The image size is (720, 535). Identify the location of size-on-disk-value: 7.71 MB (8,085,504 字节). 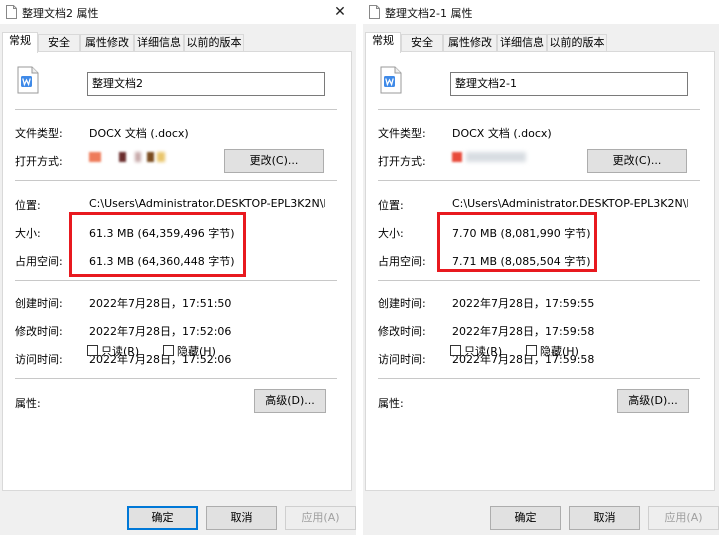
(521, 261).